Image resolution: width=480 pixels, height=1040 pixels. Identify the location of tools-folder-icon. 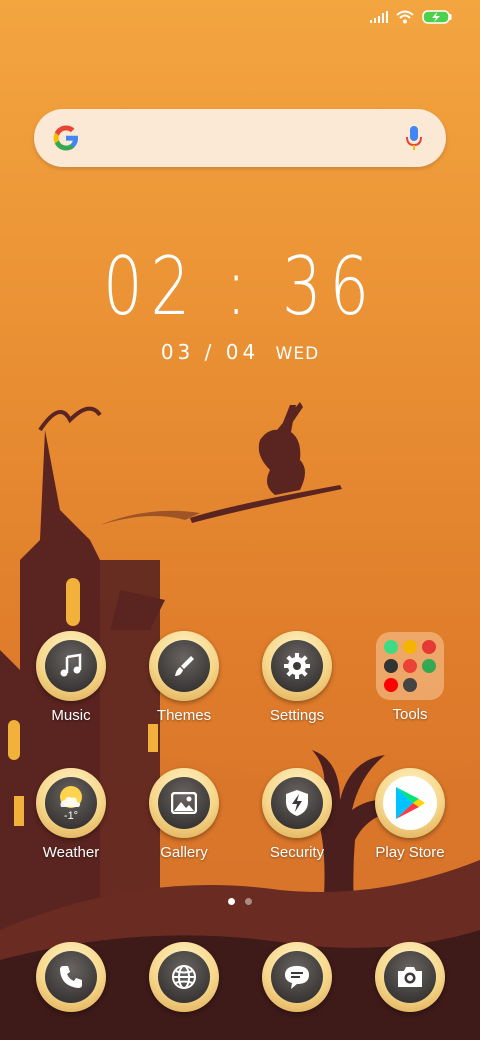
(410, 666).